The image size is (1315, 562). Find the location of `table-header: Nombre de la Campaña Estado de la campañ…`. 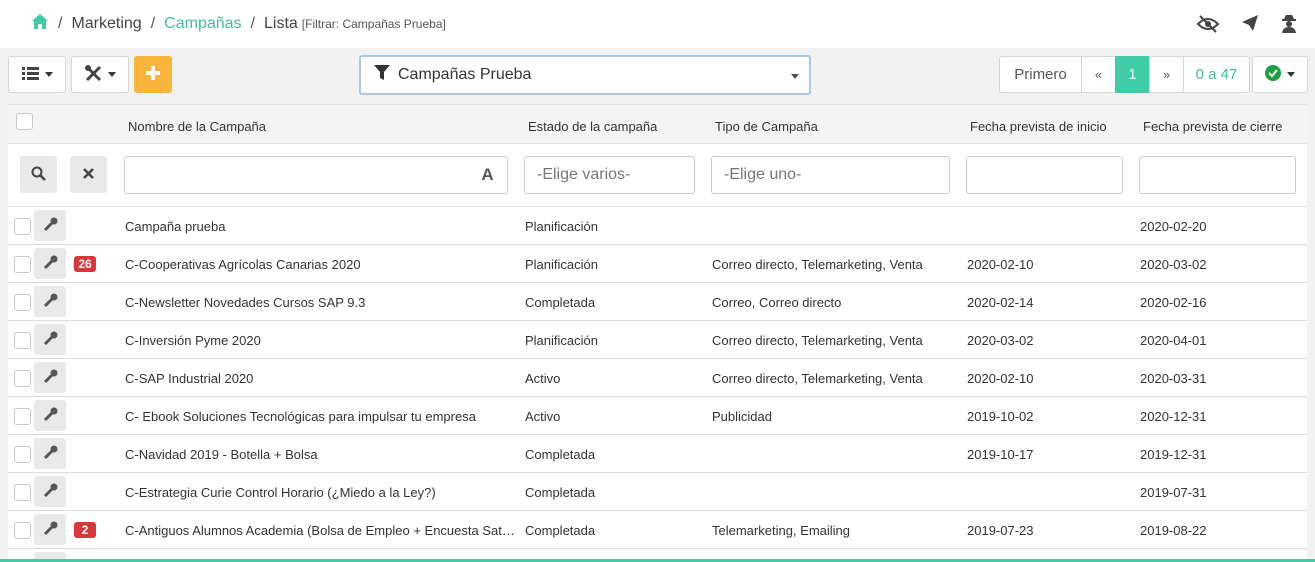

table-header: Nombre de la Campaña Estado de la campañ… is located at coordinates (657, 124).